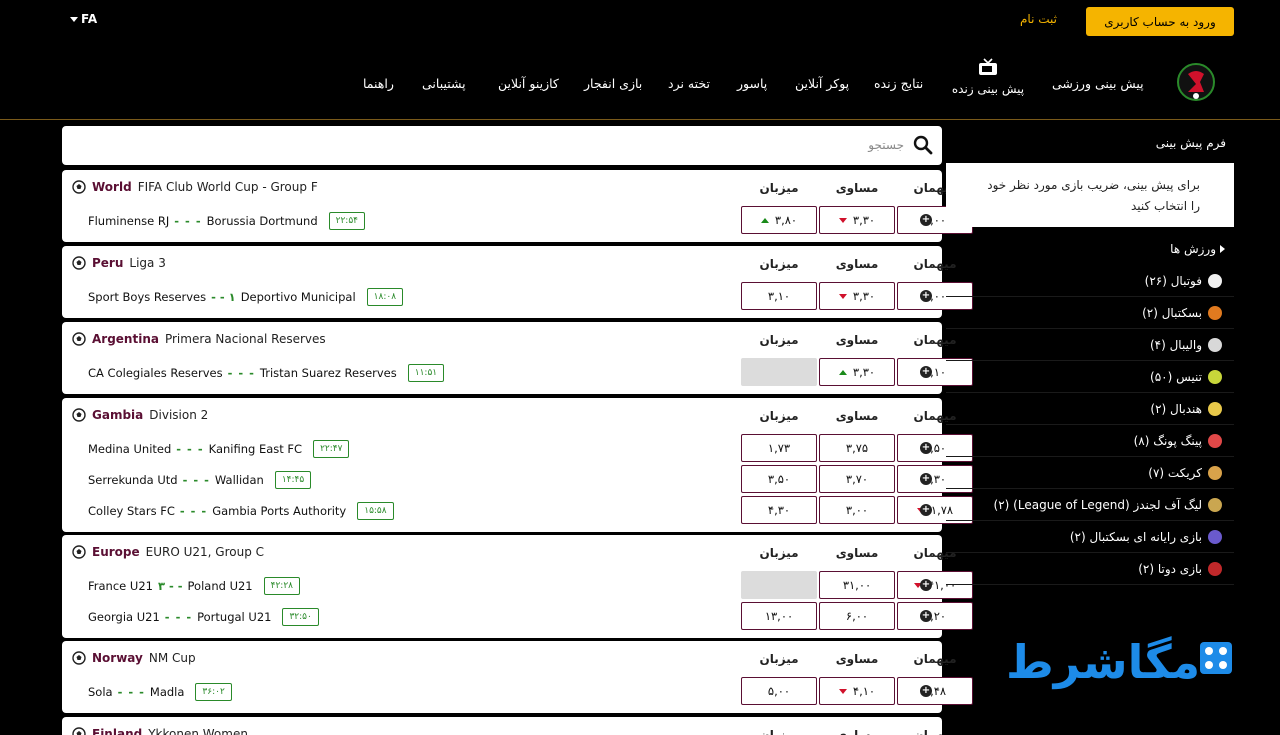 The image size is (1280, 735). I want to click on nav-online-poker: پوکر آنلاین, so click(822, 83).